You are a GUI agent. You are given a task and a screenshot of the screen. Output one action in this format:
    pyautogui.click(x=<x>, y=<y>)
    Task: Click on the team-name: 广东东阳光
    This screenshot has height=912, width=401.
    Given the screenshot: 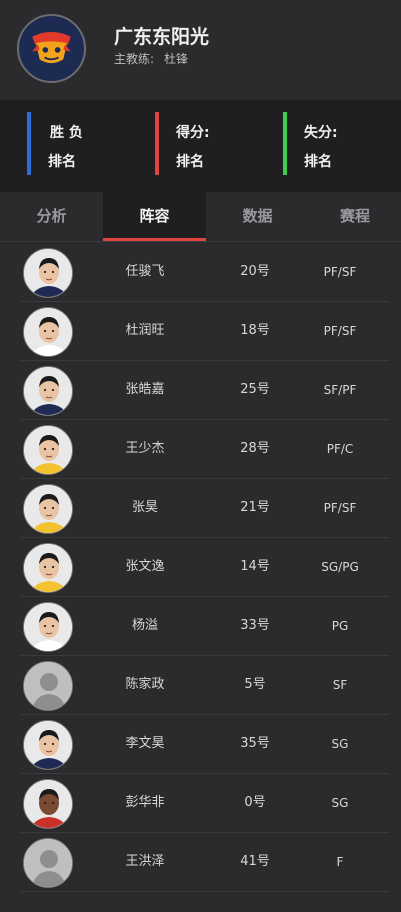 What is the action you would take?
    pyautogui.click(x=162, y=37)
    